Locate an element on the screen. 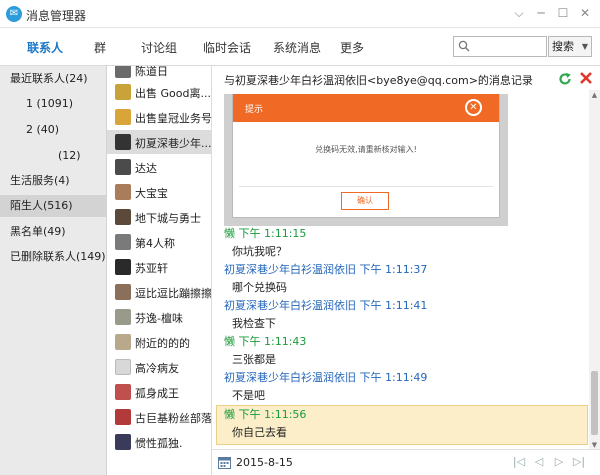 The height and width of the screenshot is (475, 600). message-text: 不是吧 is located at coordinates (248, 395).